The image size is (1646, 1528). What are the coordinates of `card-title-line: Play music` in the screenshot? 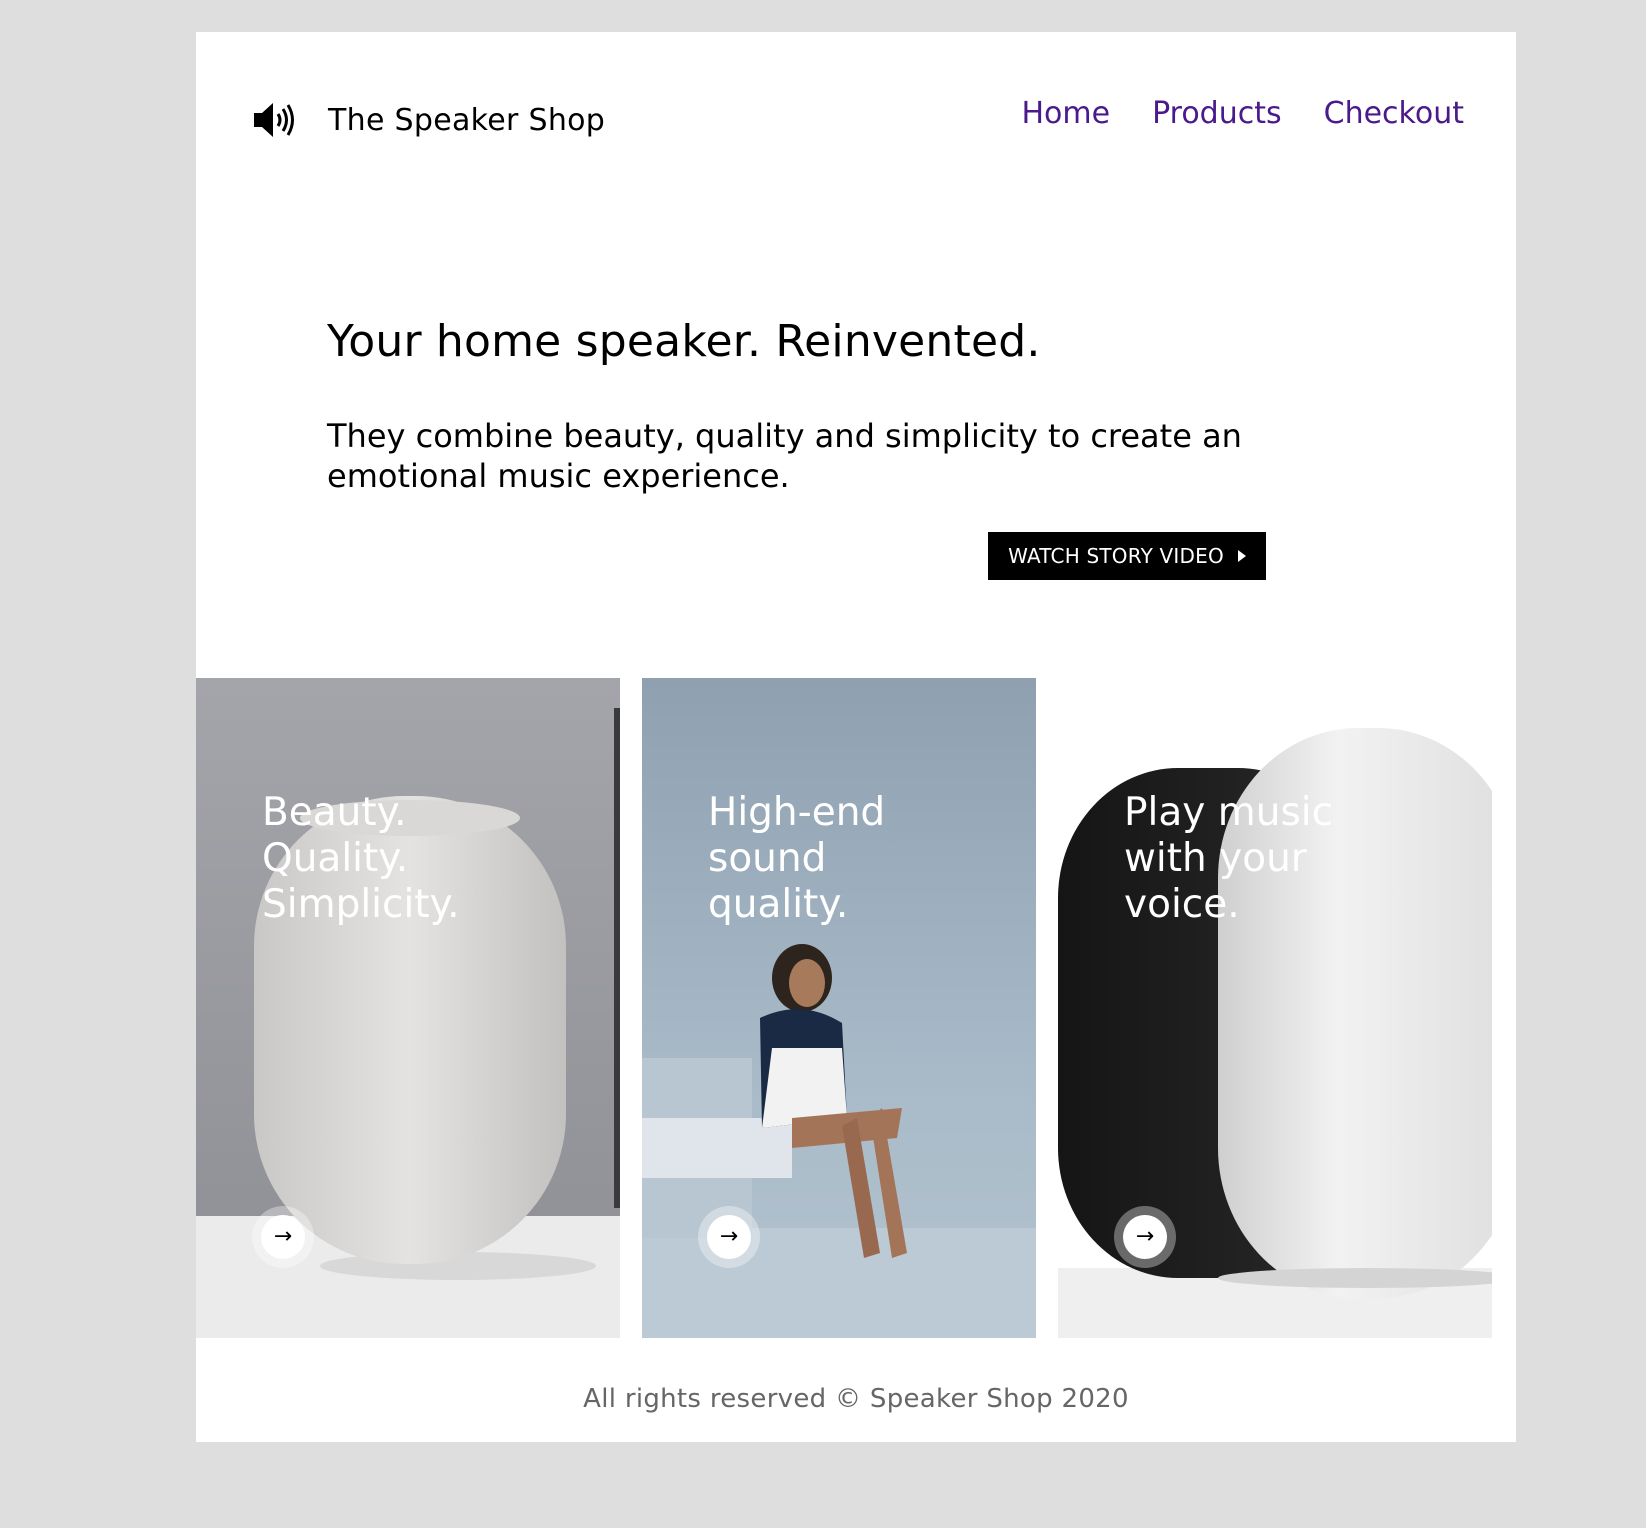 It's located at (1229, 812).